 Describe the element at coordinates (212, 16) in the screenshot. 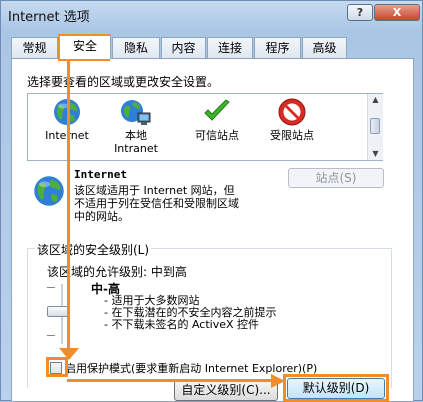

I see `title-bar: Internet 选项 ? X` at that location.